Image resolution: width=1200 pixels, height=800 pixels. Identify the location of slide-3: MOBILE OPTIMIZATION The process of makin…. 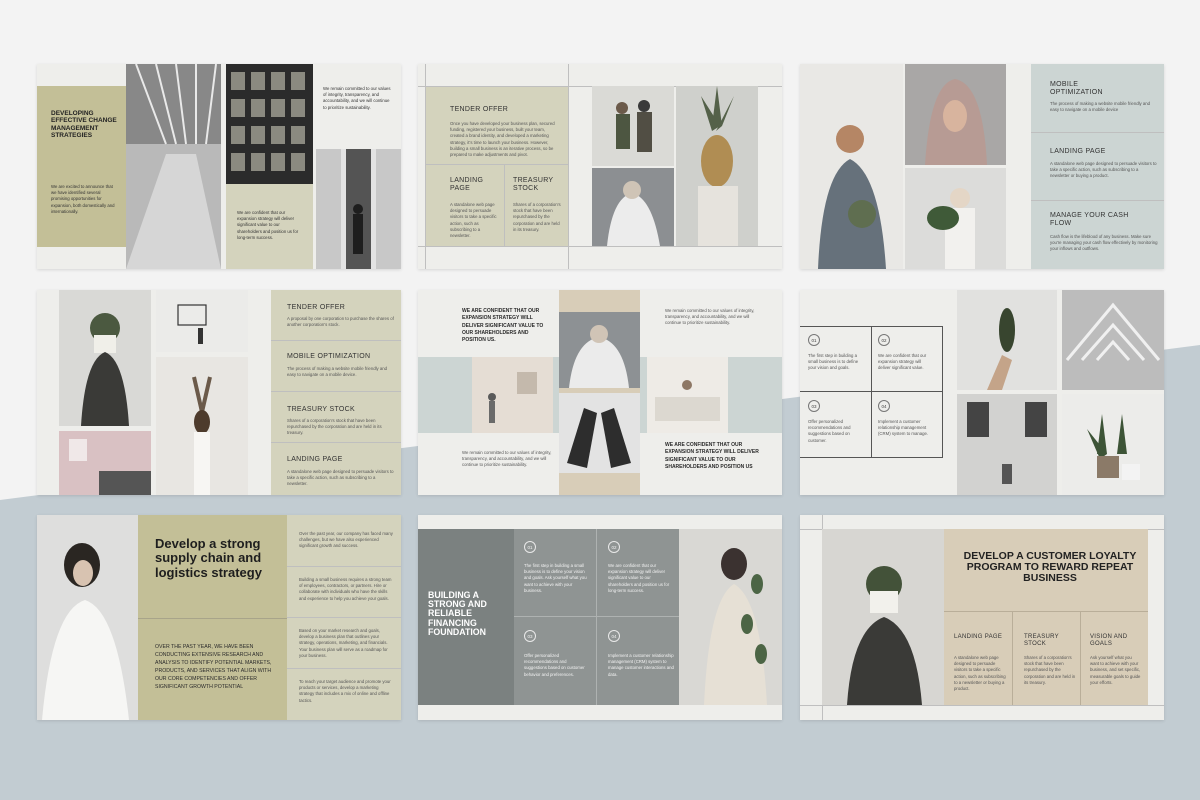
(982, 166).